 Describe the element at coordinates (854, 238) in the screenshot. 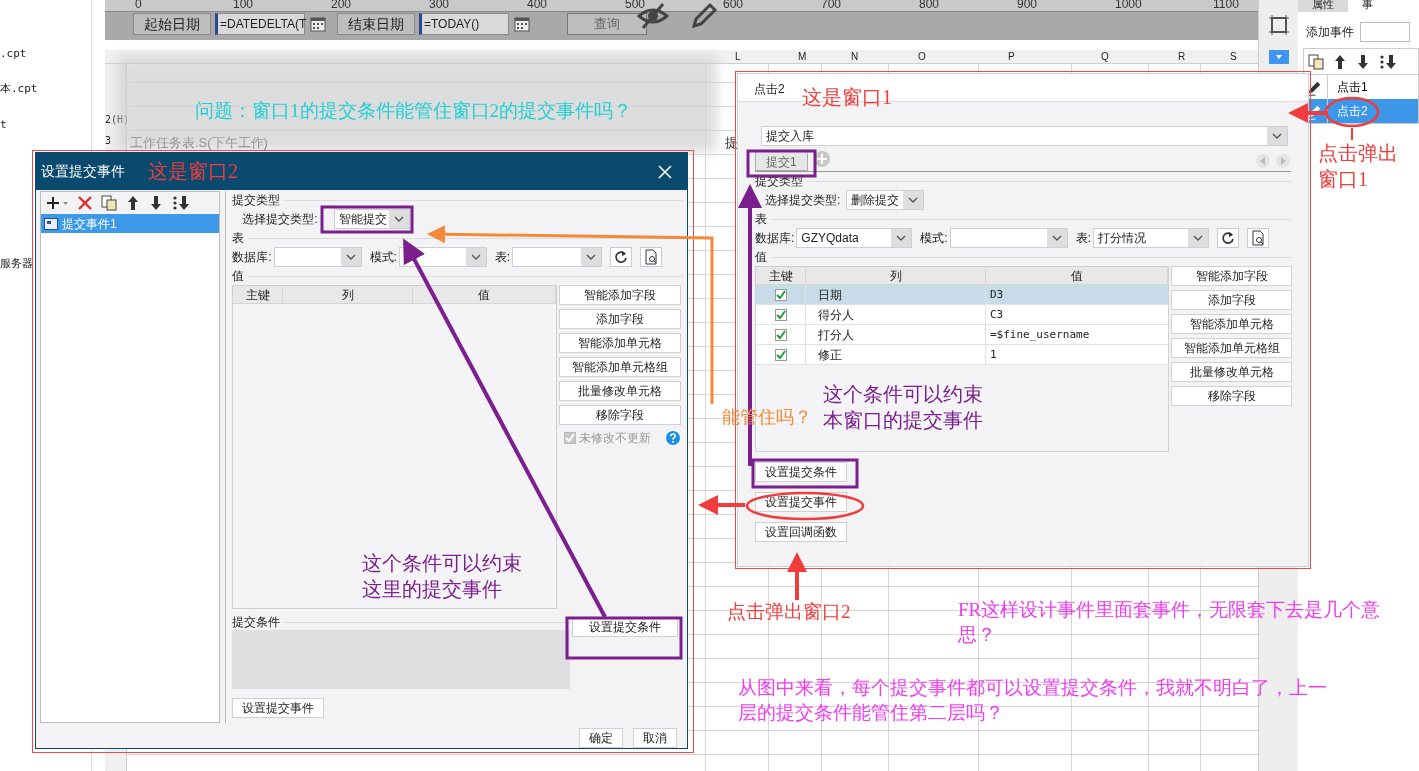

I see `database-dropdown: GZYQdata` at that location.